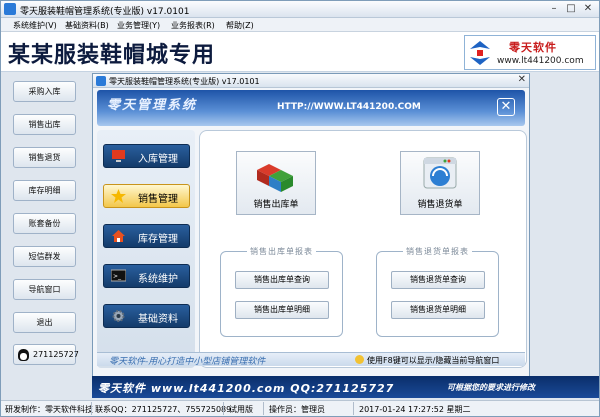 The height and width of the screenshot is (417, 600). What do you see at coordinates (49, 409) in the screenshot?
I see `status-developer: 研发制作：零天软件科技` at bounding box center [49, 409].